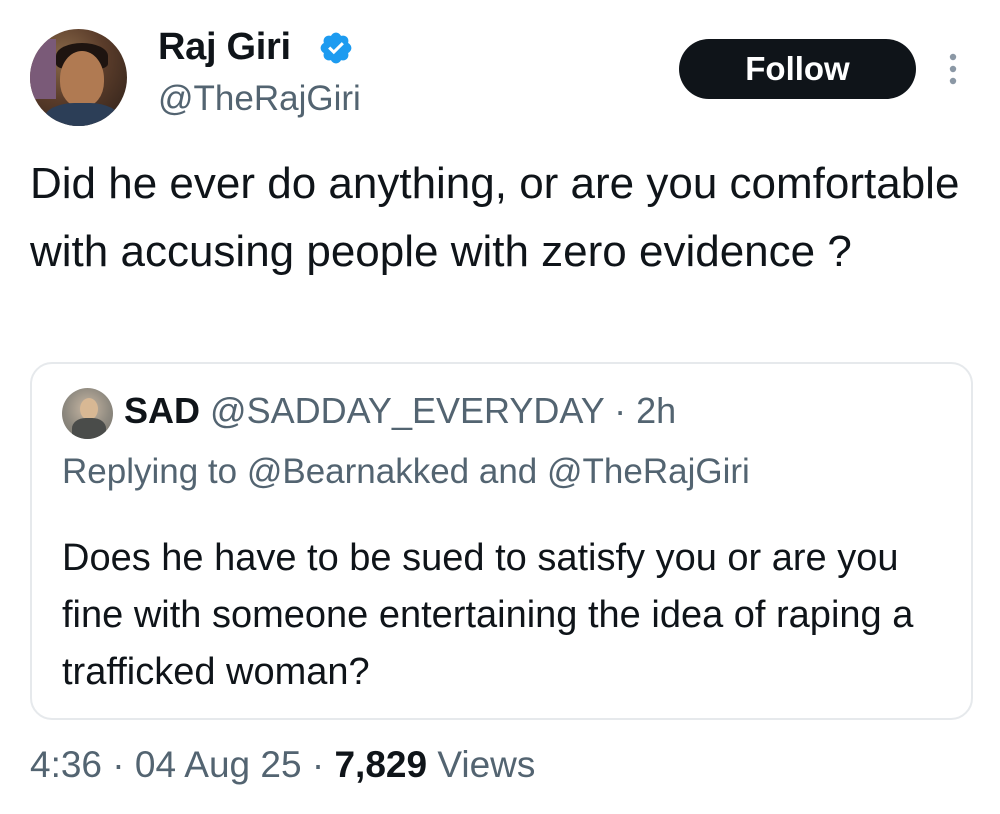 This screenshot has width=1000, height=814. Describe the element at coordinates (797, 69) in the screenshot. I see `follow-button: Follow` at that location.